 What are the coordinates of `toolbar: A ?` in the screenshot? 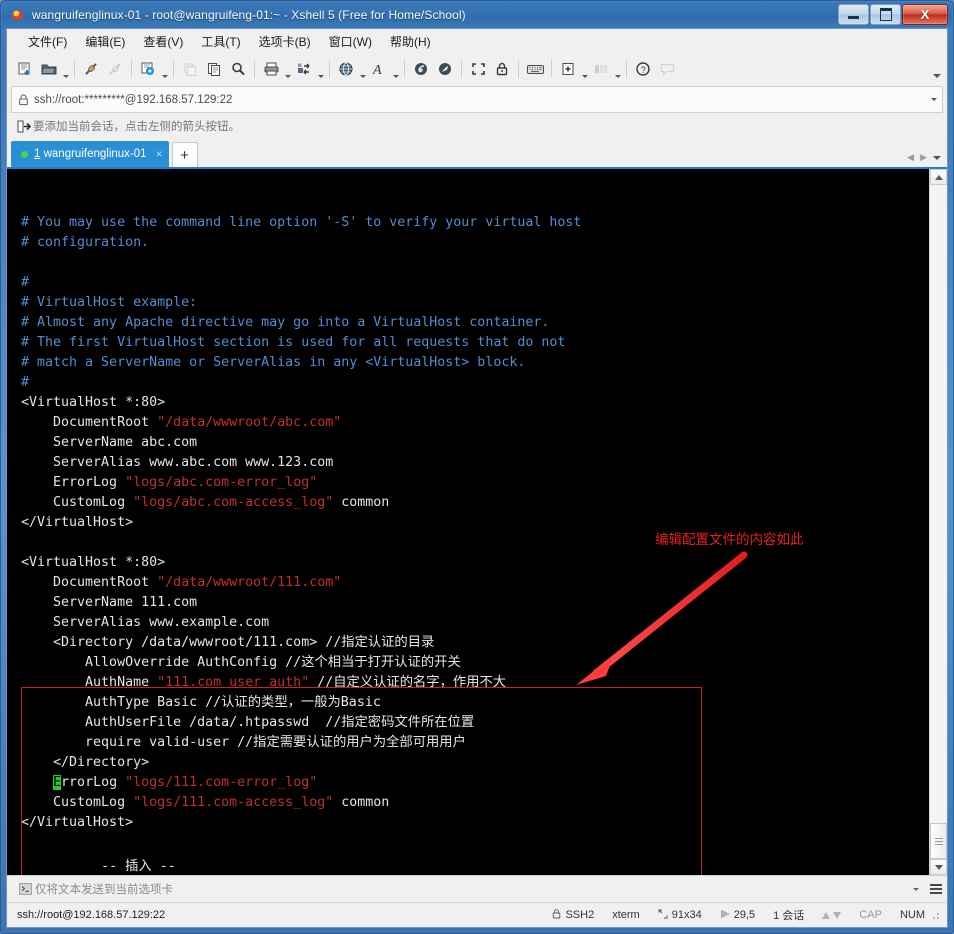 It's located at (477, 69).